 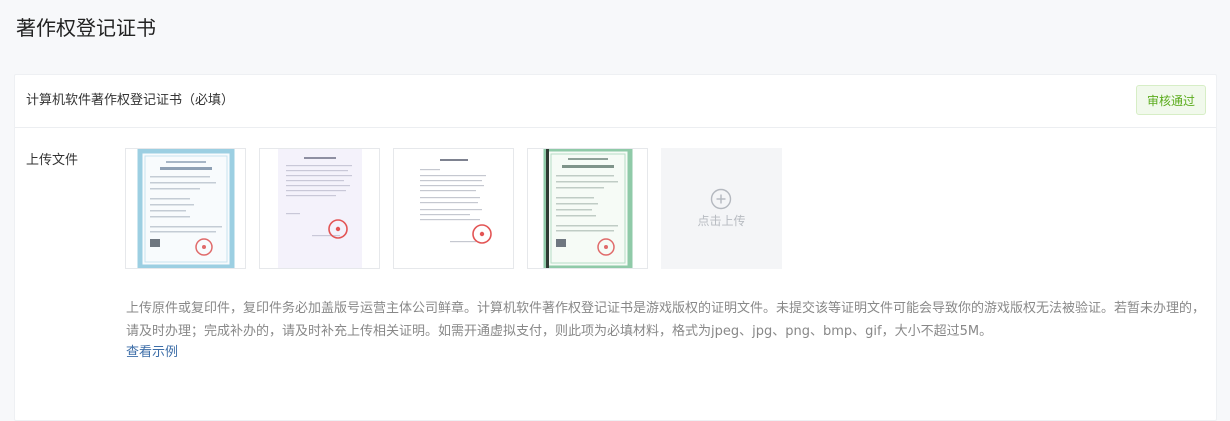 I want to click on upload-button: 点击上传, so click(x=721, y=208).